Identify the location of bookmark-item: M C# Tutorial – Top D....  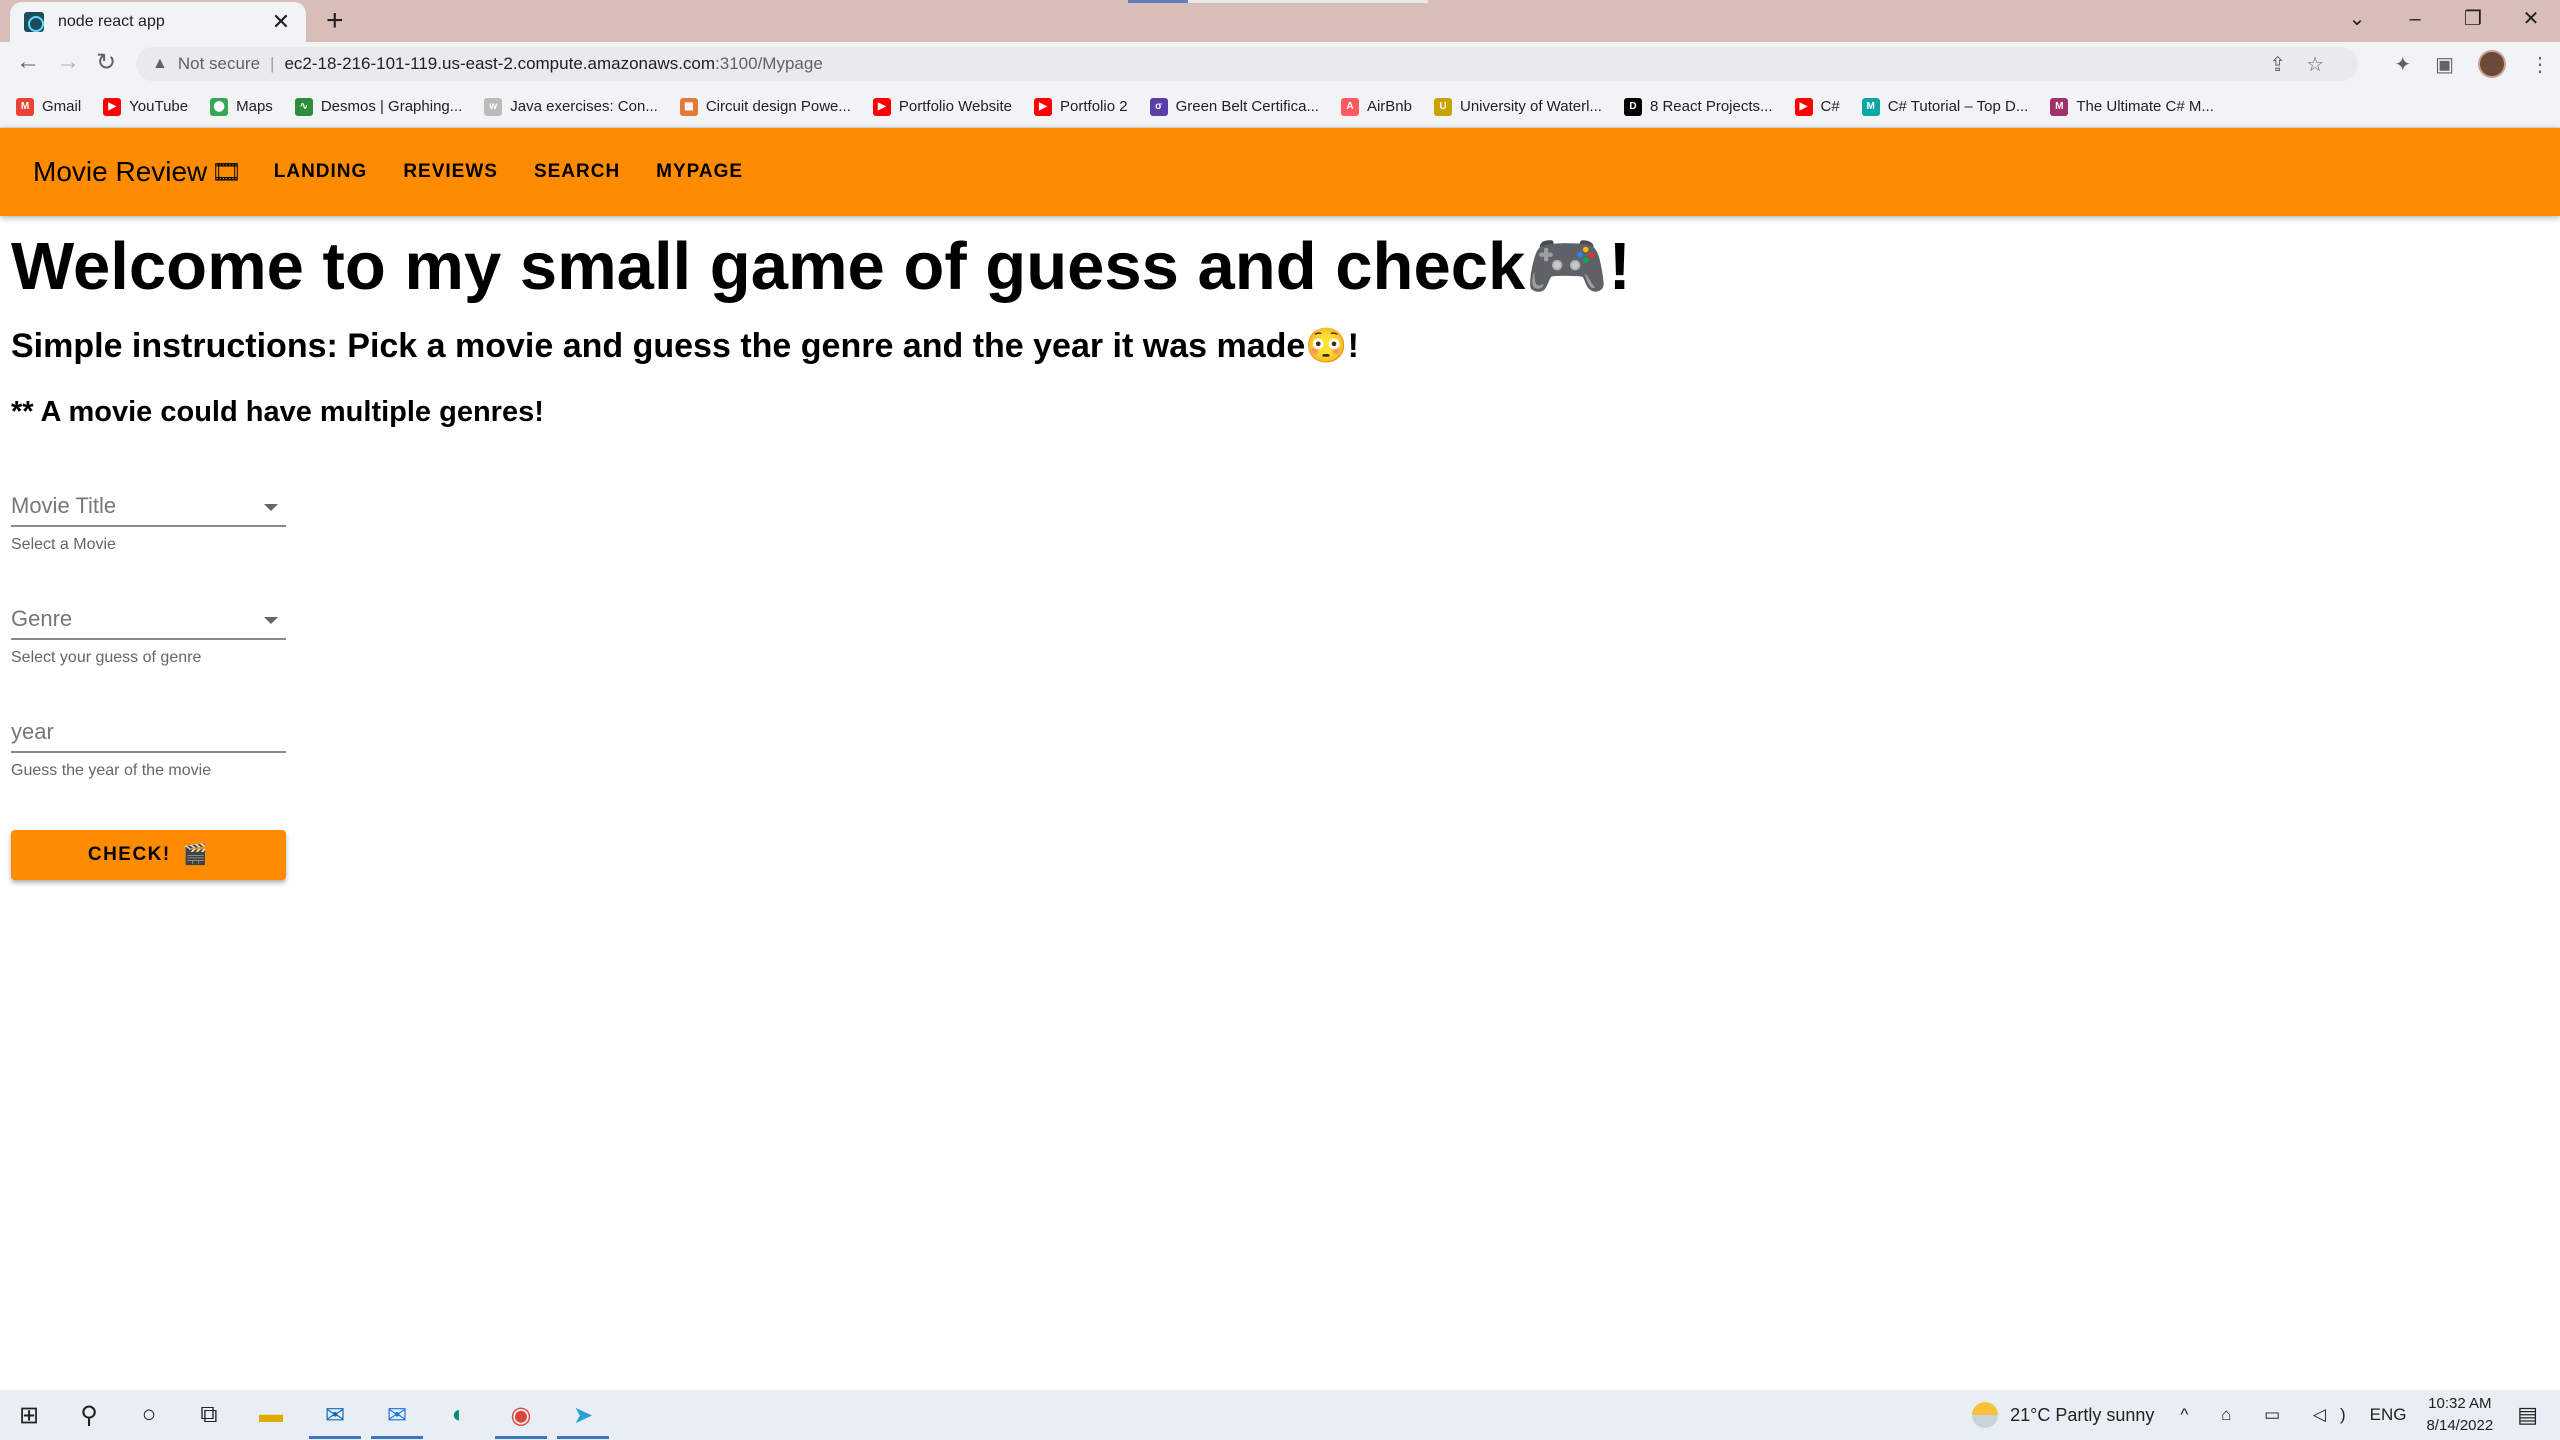
(1945, 106).